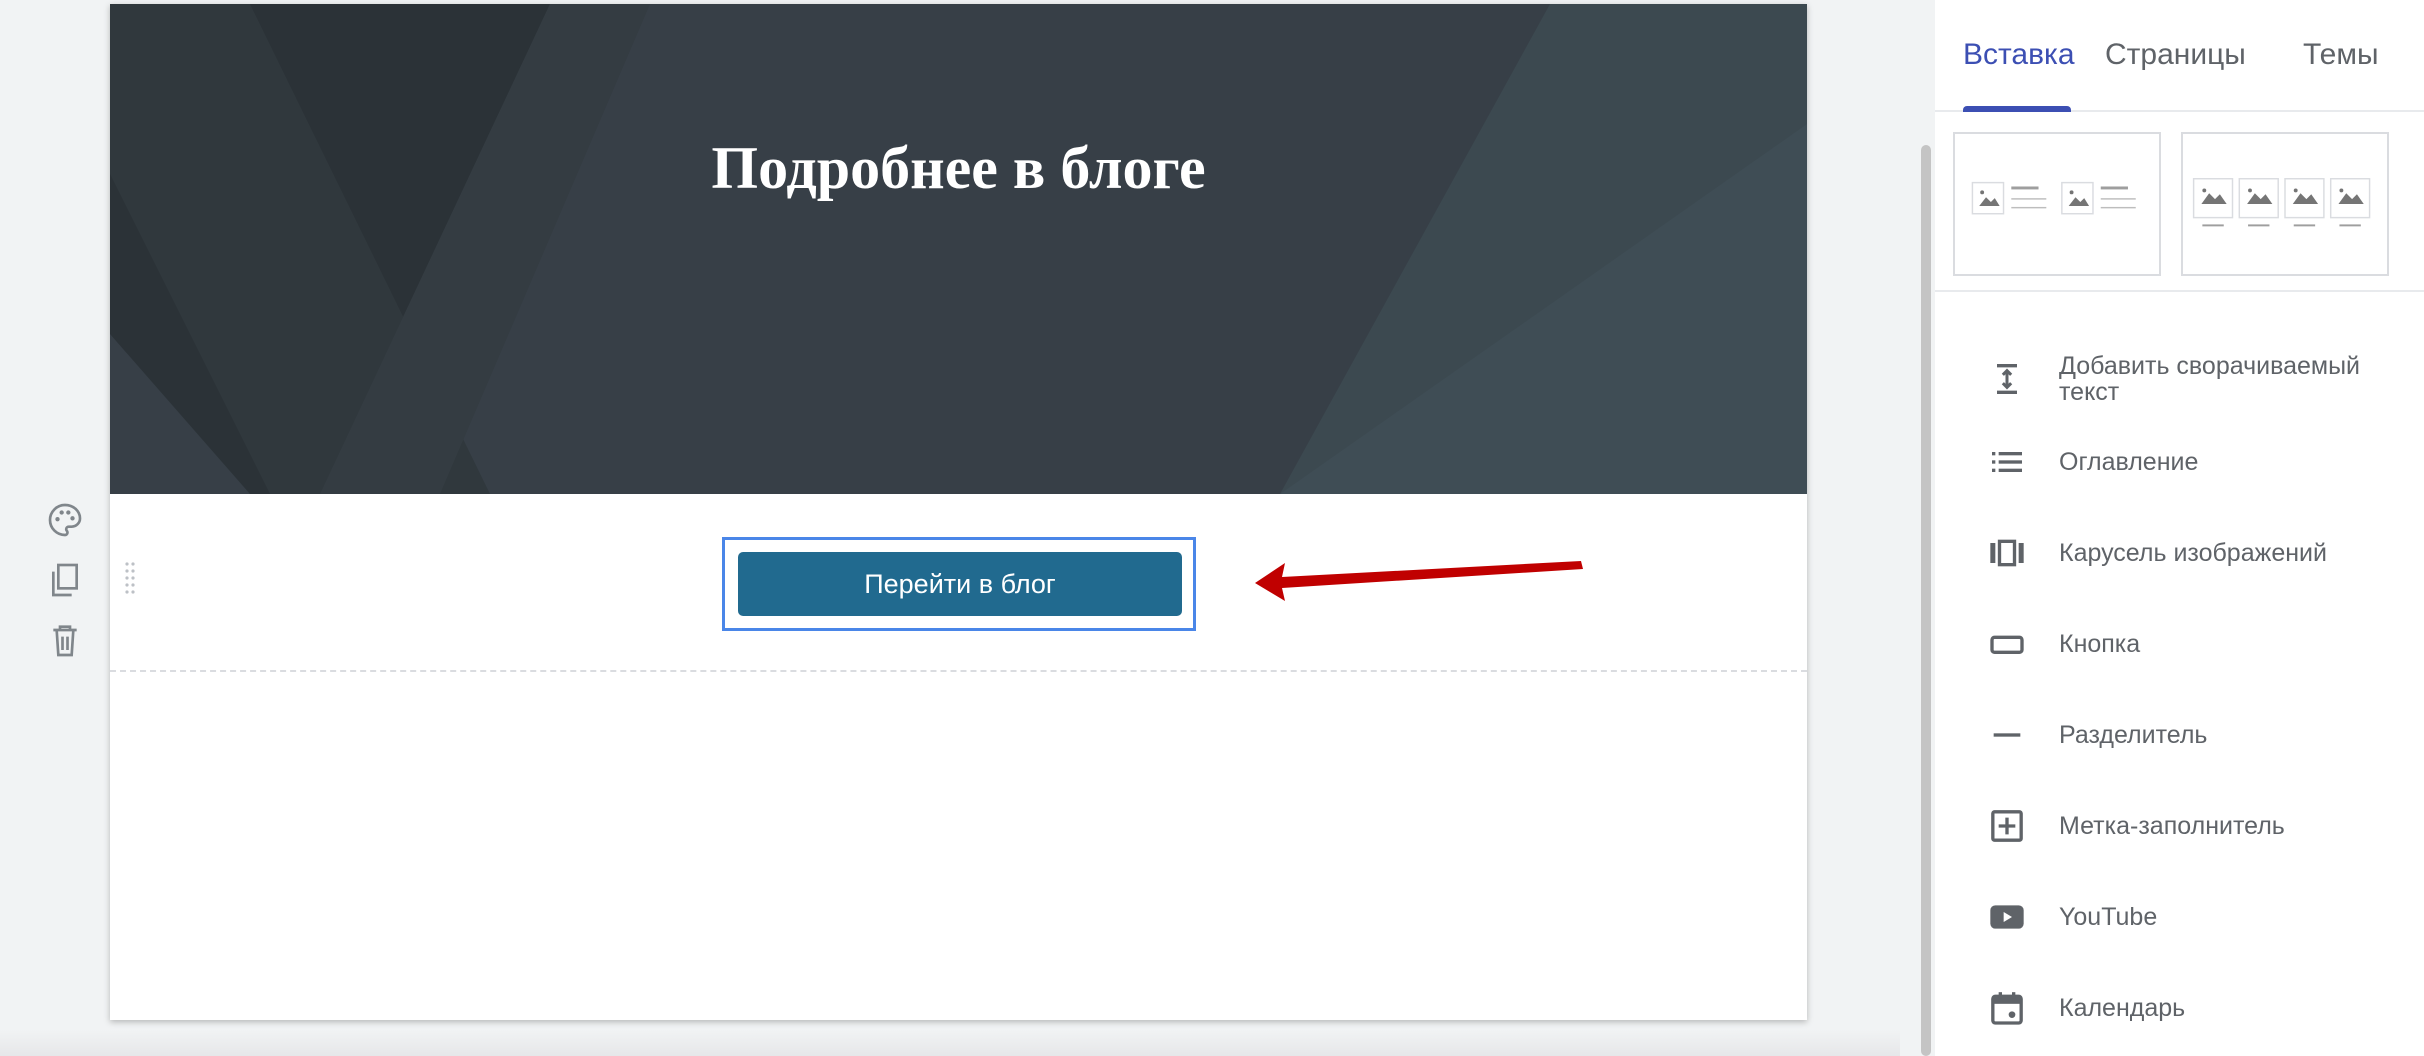  I want to click on tab-pages: Страницы, so click(2175, 55).